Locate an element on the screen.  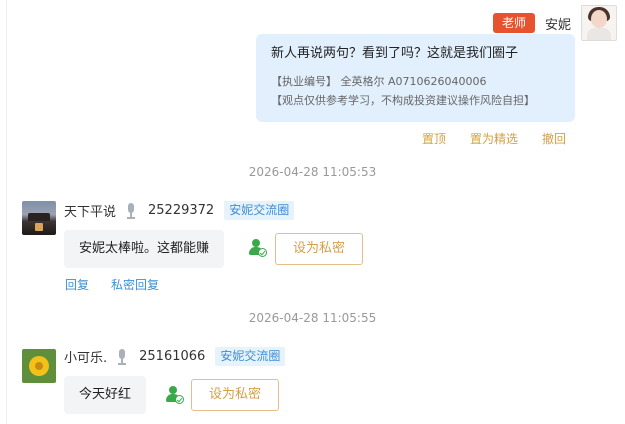
teacher-message-actions: 置顶 置为精选 撤回 is located at coordinates (494, 138).